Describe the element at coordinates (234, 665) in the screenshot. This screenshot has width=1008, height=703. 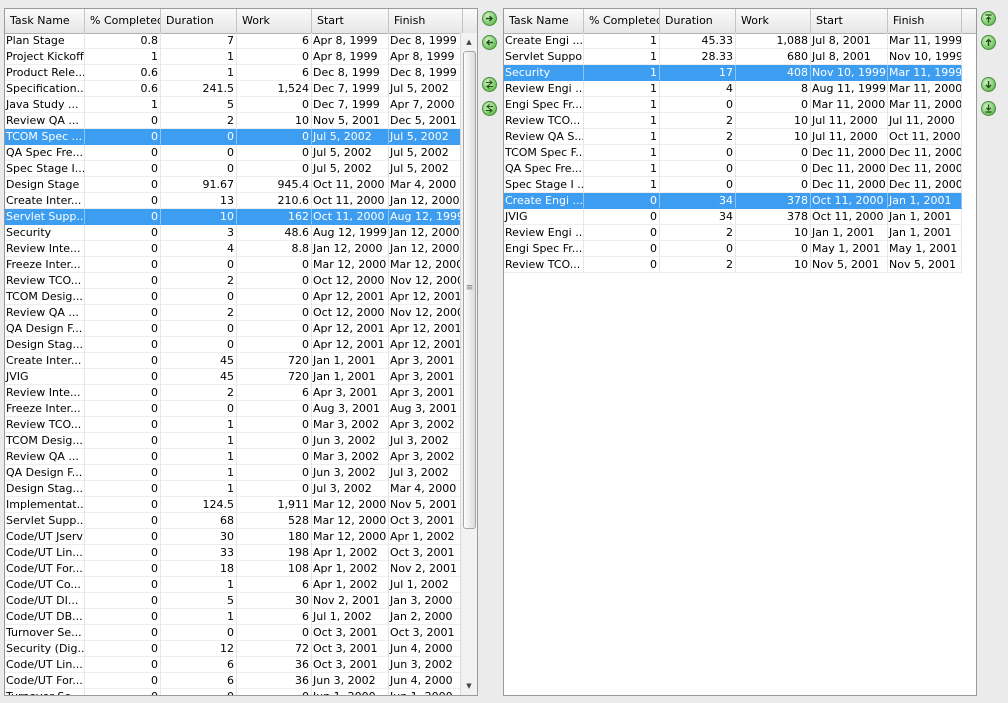
I see `table-row: Code/UT Lin... 0 6 36 Oct 3, 2001 Jun 3, 2002` at that location.